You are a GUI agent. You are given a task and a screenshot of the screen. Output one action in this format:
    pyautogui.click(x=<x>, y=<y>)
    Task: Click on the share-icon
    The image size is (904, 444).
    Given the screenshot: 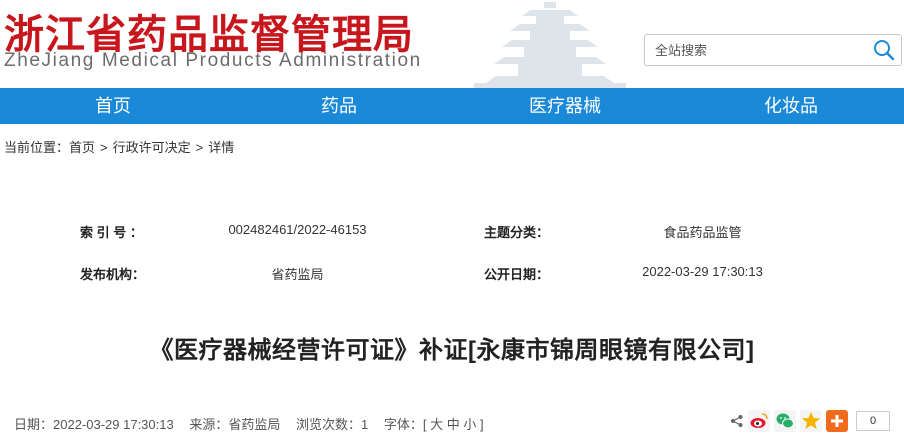 What is the action you would take?
    pyautogui.click(x=737, y=421)
    